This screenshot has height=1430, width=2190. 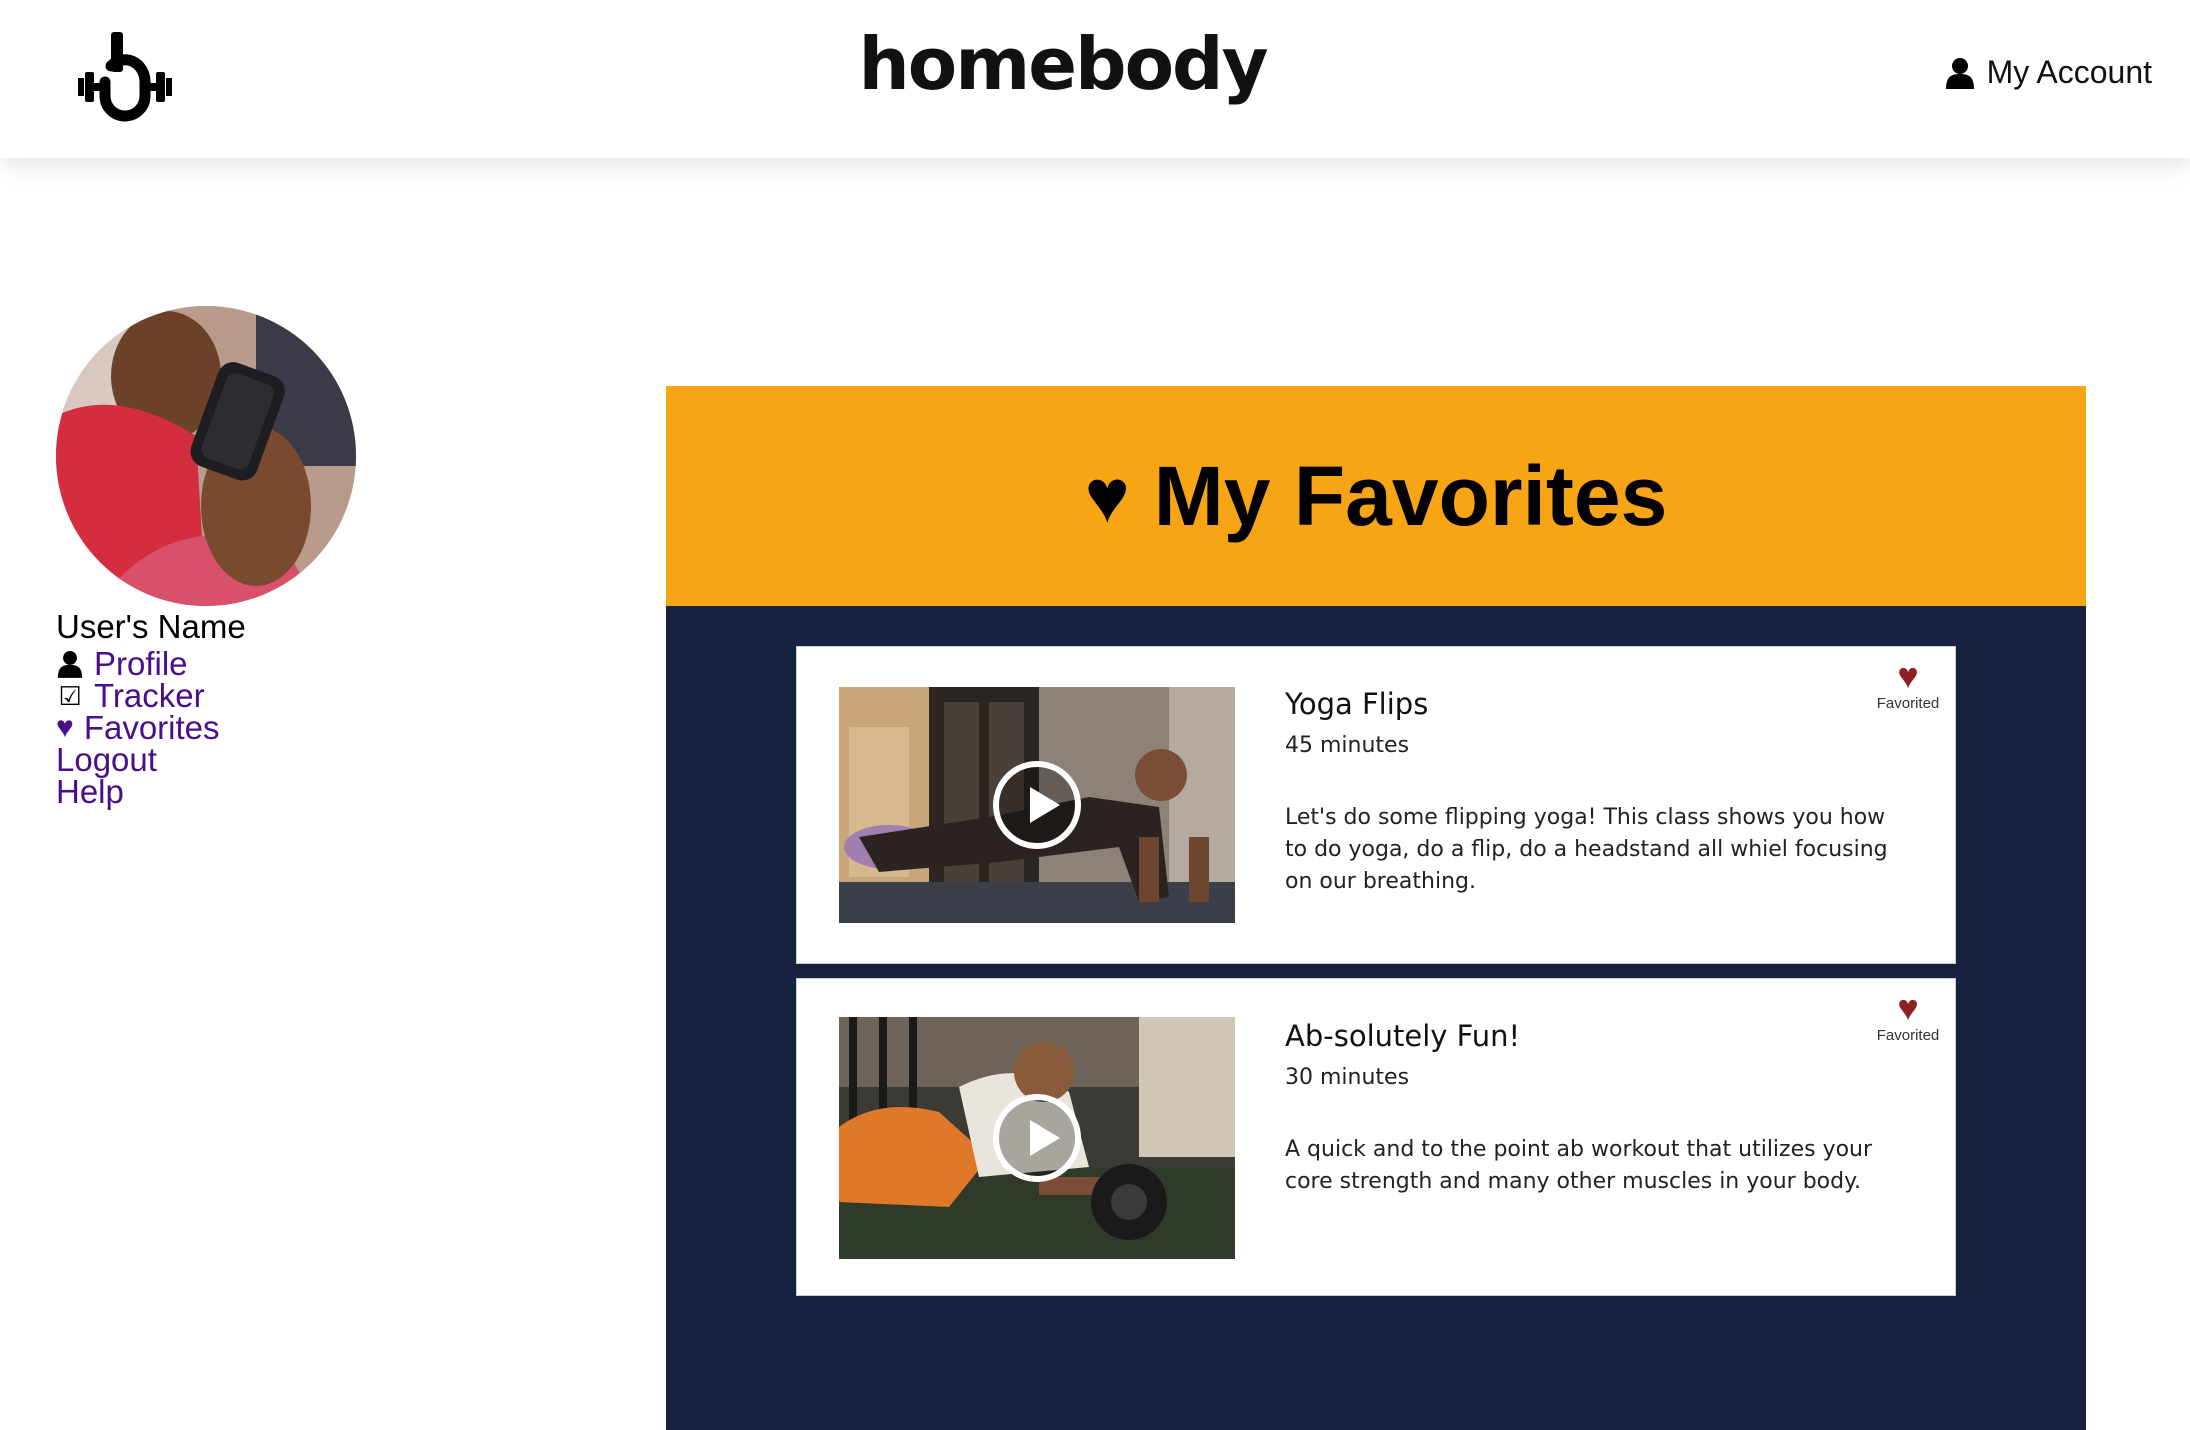 What do you see at coordinates (1356, 704) in the screenshot?
I see `workout-title: Yoga Flips` at bounding box center [1356, 704].